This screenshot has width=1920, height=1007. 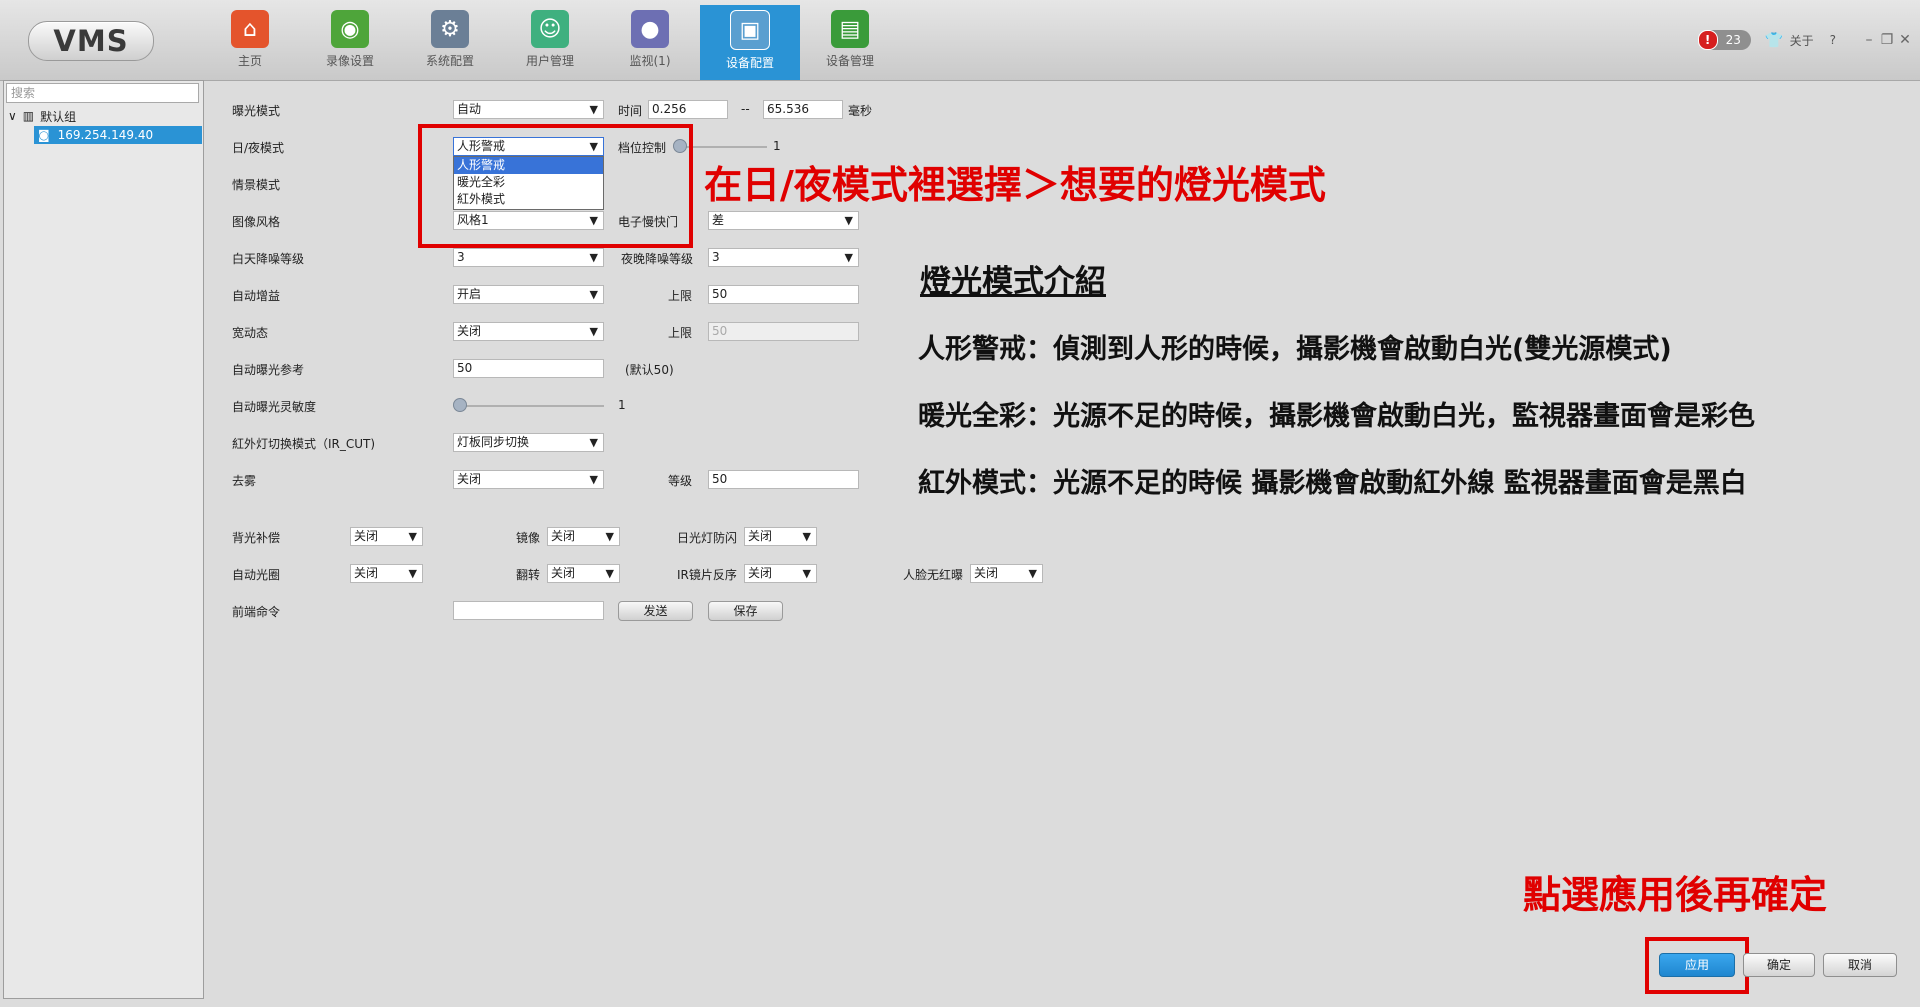 I want to click on save-button: 保存, so click(x=745, y=611).